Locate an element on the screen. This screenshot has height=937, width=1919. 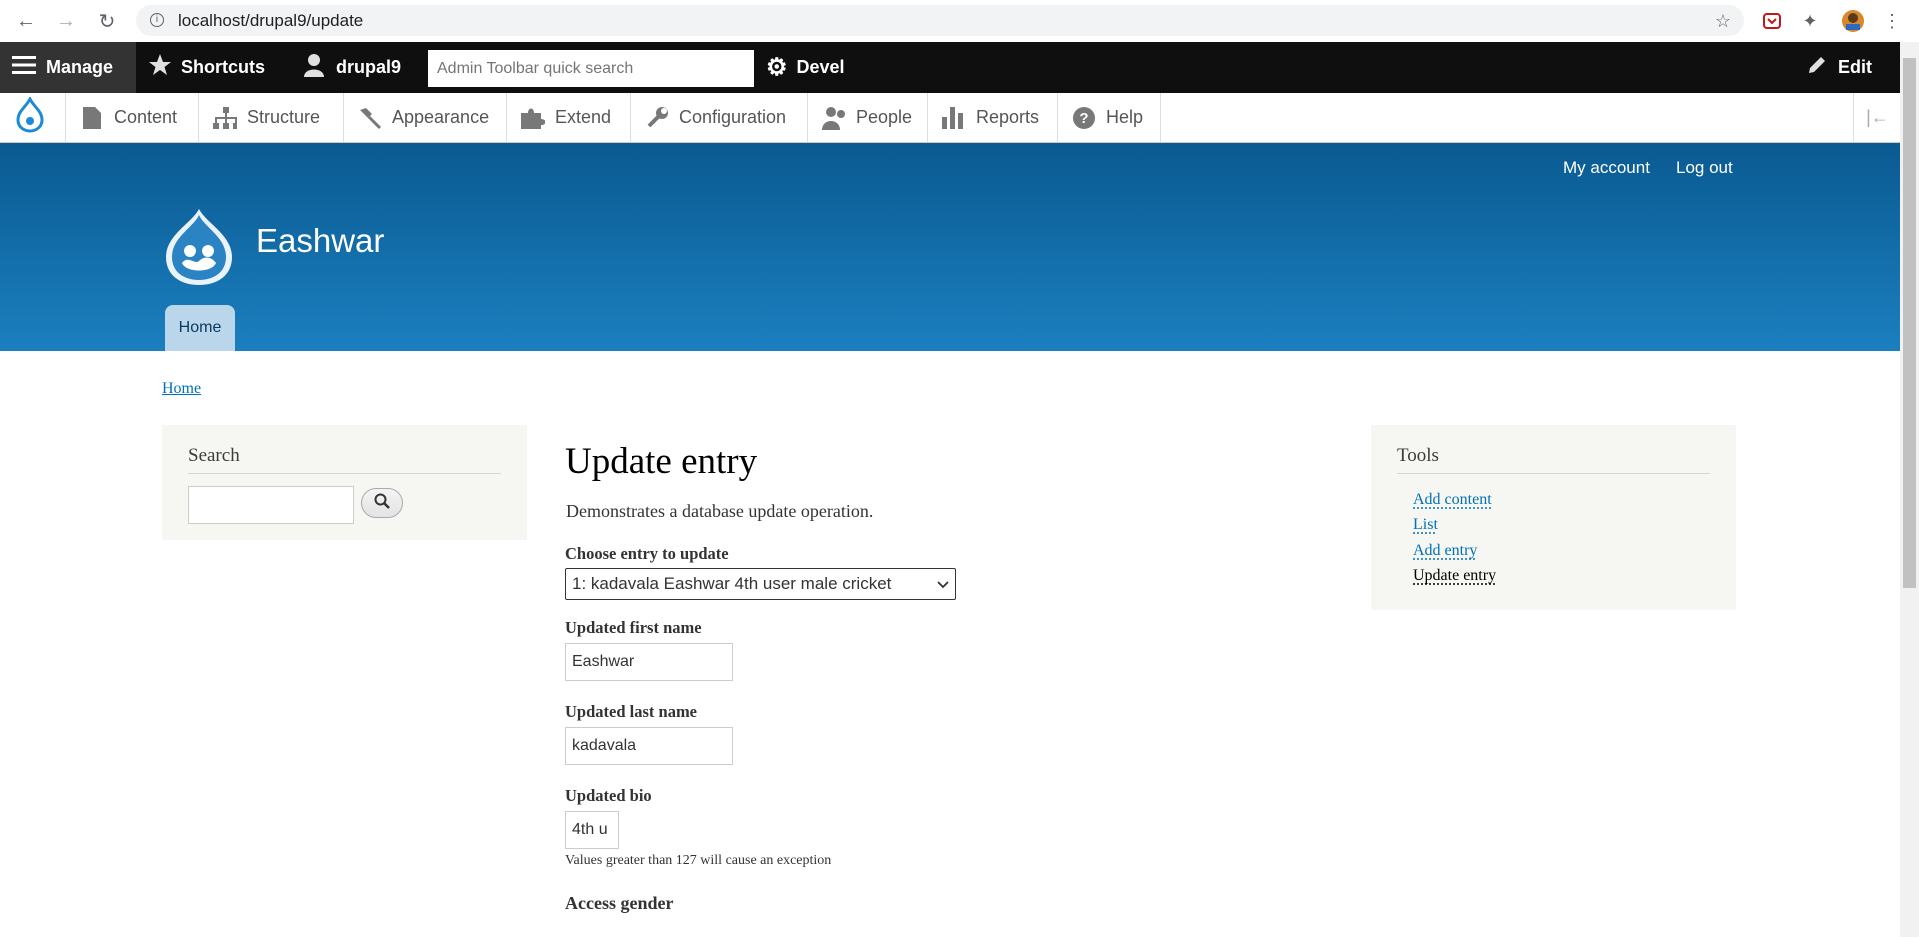
pencil-icon is located at coordinates (1817, 67).